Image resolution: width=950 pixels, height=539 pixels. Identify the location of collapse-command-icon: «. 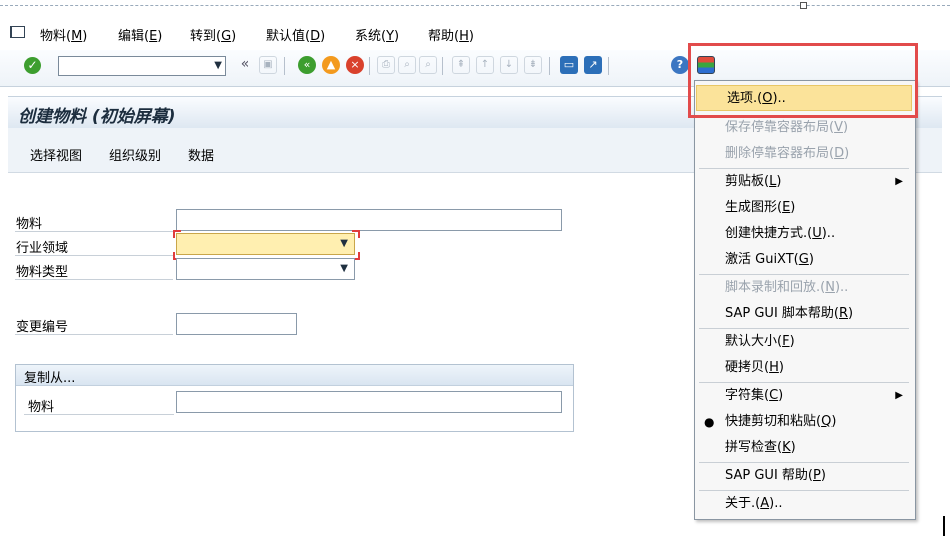
(245, 65).